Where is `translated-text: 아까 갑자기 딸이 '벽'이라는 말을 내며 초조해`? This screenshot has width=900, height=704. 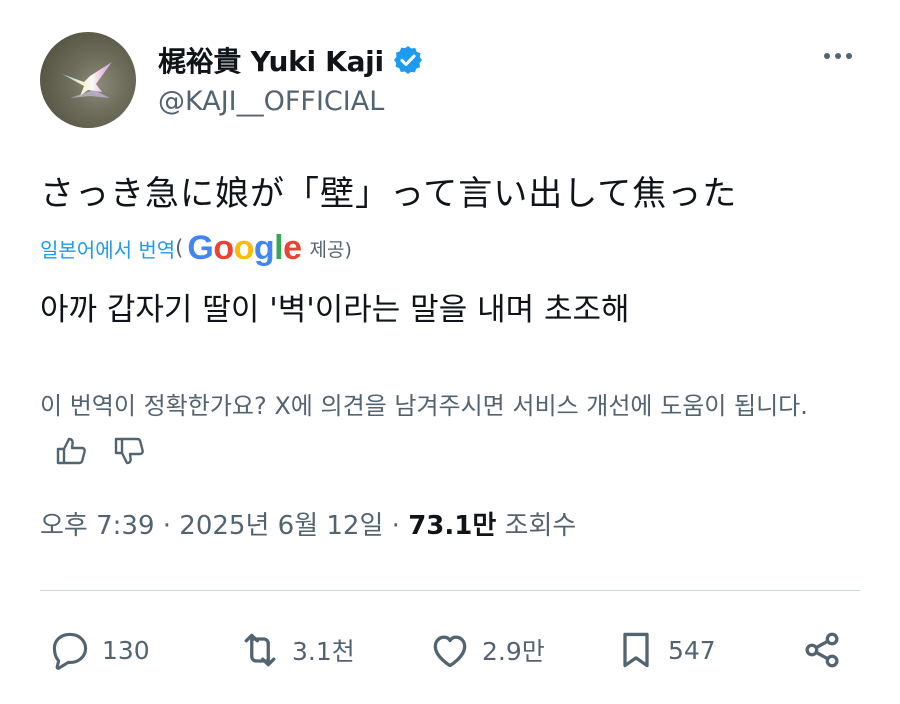
translated-text: 아까 갑자기 딸이 '벽'이라는 말을 내며 초조해 is located at coordinates (335, 310).